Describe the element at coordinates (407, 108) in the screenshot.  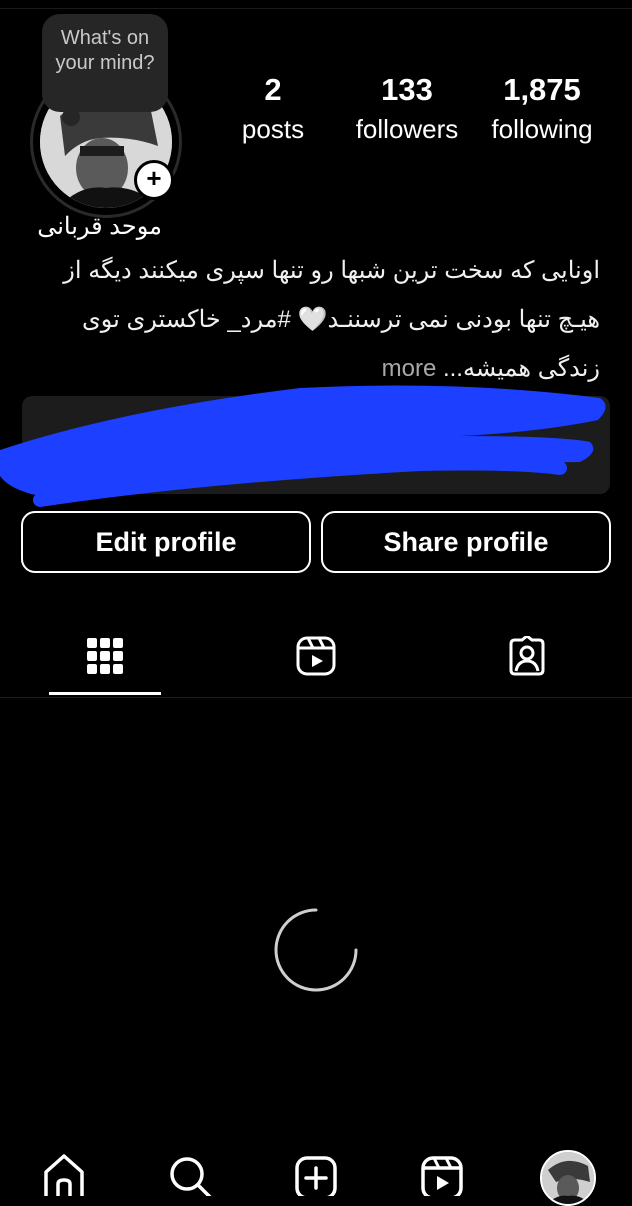
I see `followers-count: 133 followers` at that location.